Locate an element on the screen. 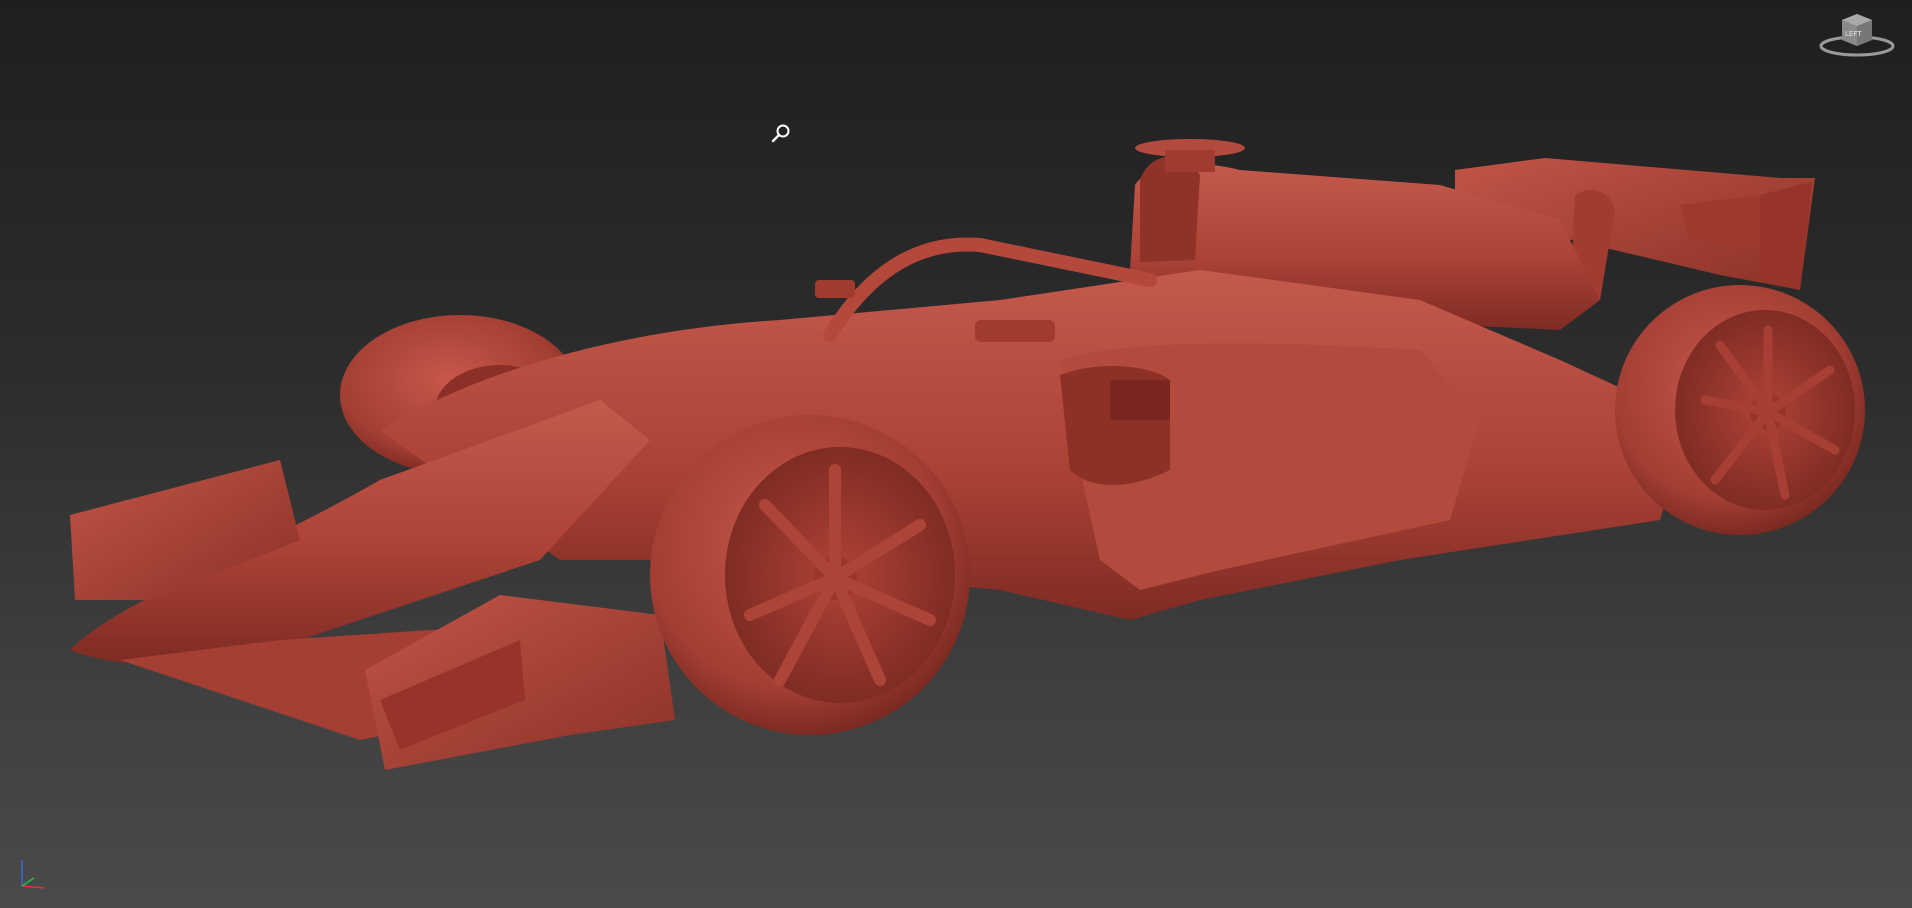 This screenshot has width=1912, height=908. y-axis-line is located at coordinates (28, 882).